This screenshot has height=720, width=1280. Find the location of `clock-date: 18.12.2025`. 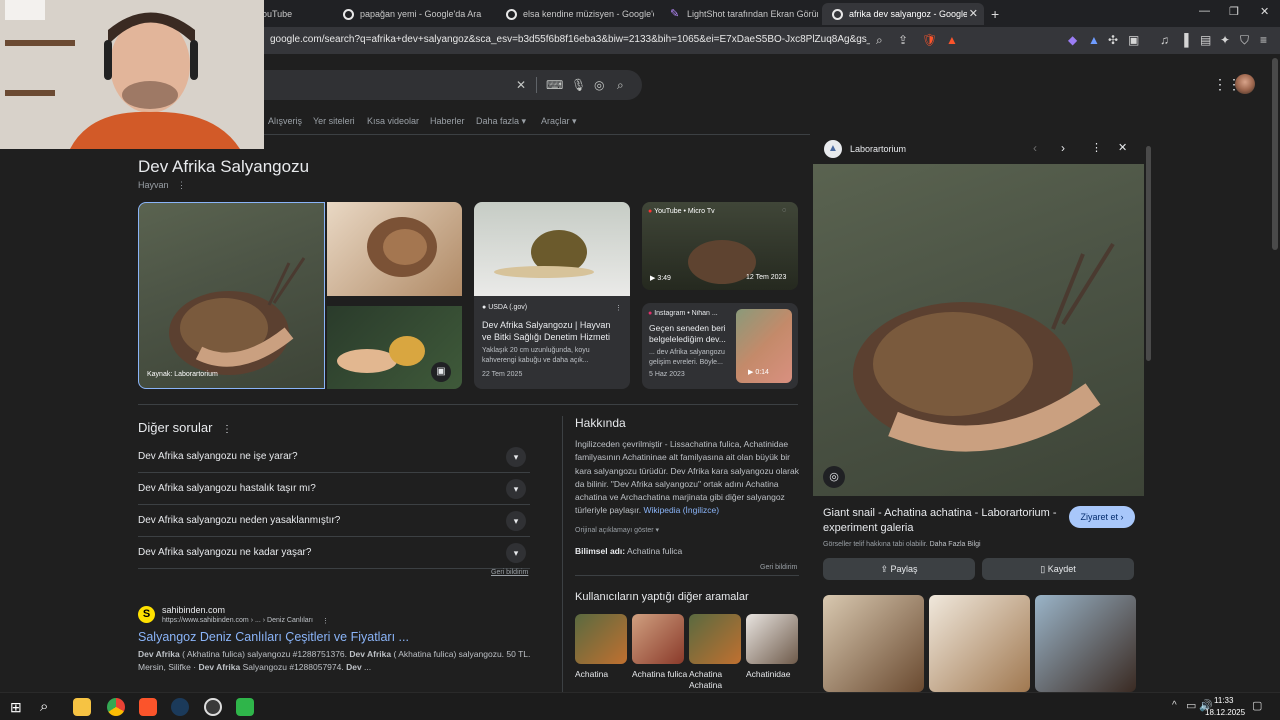

clock-date: 18.12.2025 is located at coordinates (1225, 712).